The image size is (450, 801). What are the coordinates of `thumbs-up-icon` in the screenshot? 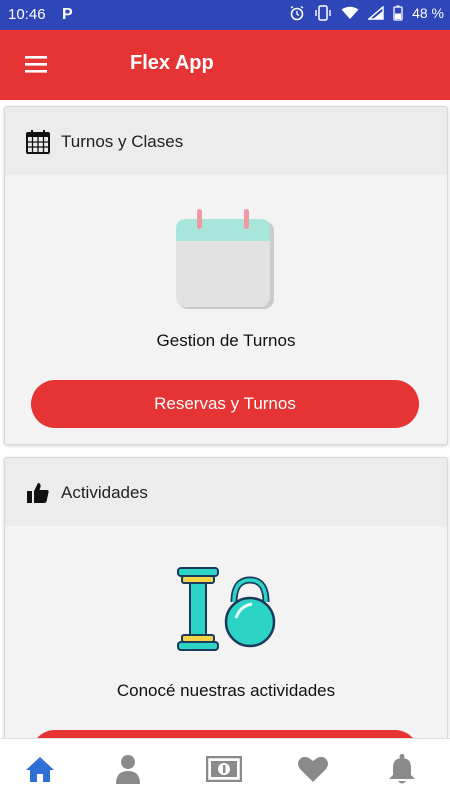 It's located at (38, 493).